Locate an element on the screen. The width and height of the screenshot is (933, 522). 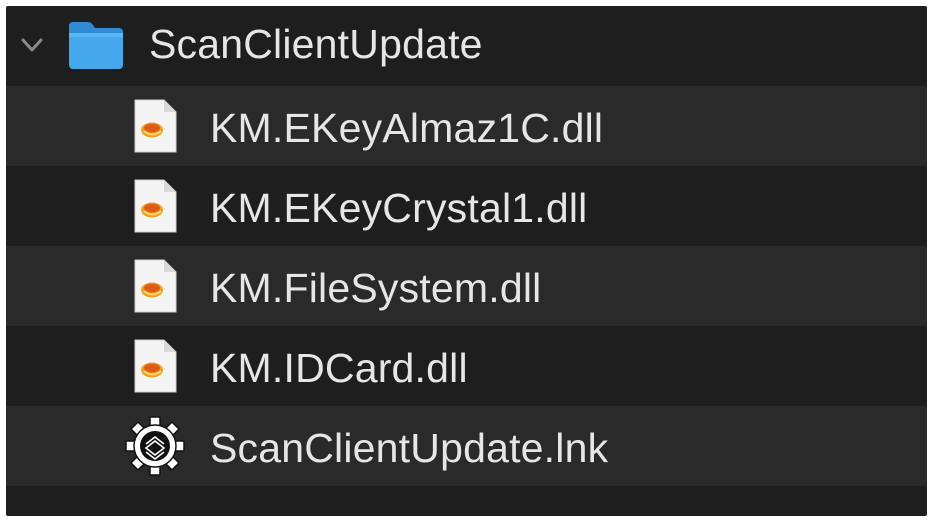
folder-name: ScanClientUpdate is located at coordinates (316, 44).